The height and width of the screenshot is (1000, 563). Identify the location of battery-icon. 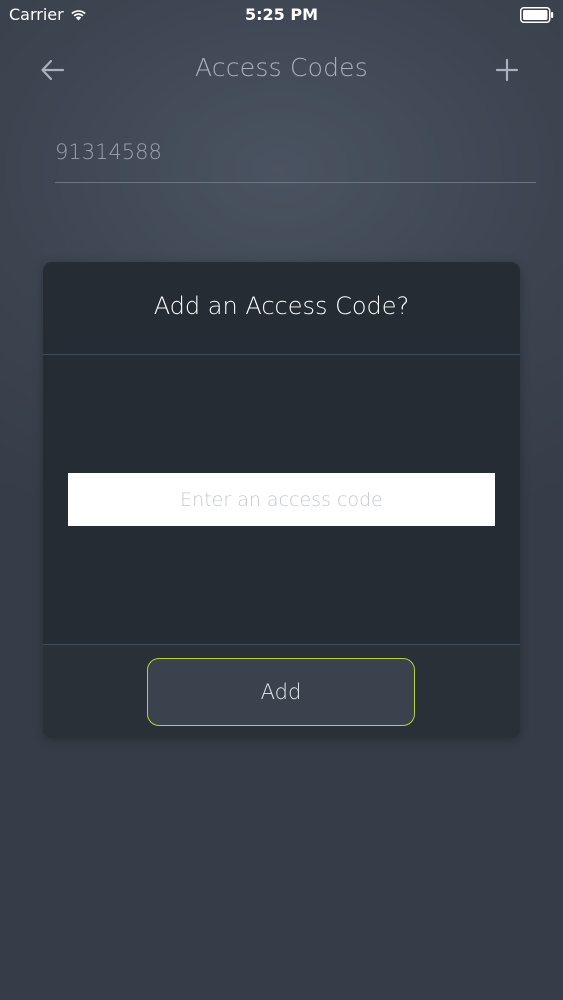
(537, 15).